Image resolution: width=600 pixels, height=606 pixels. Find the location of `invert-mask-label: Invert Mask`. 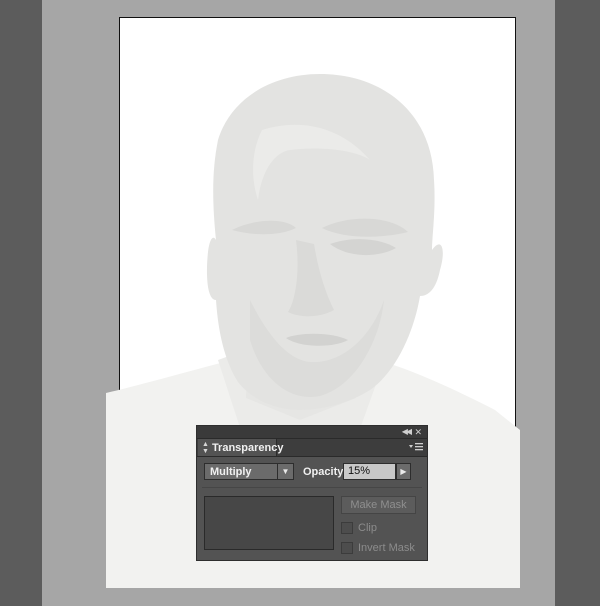

invert-mask-label: Invert Mask is located at coordinates (386, 548).